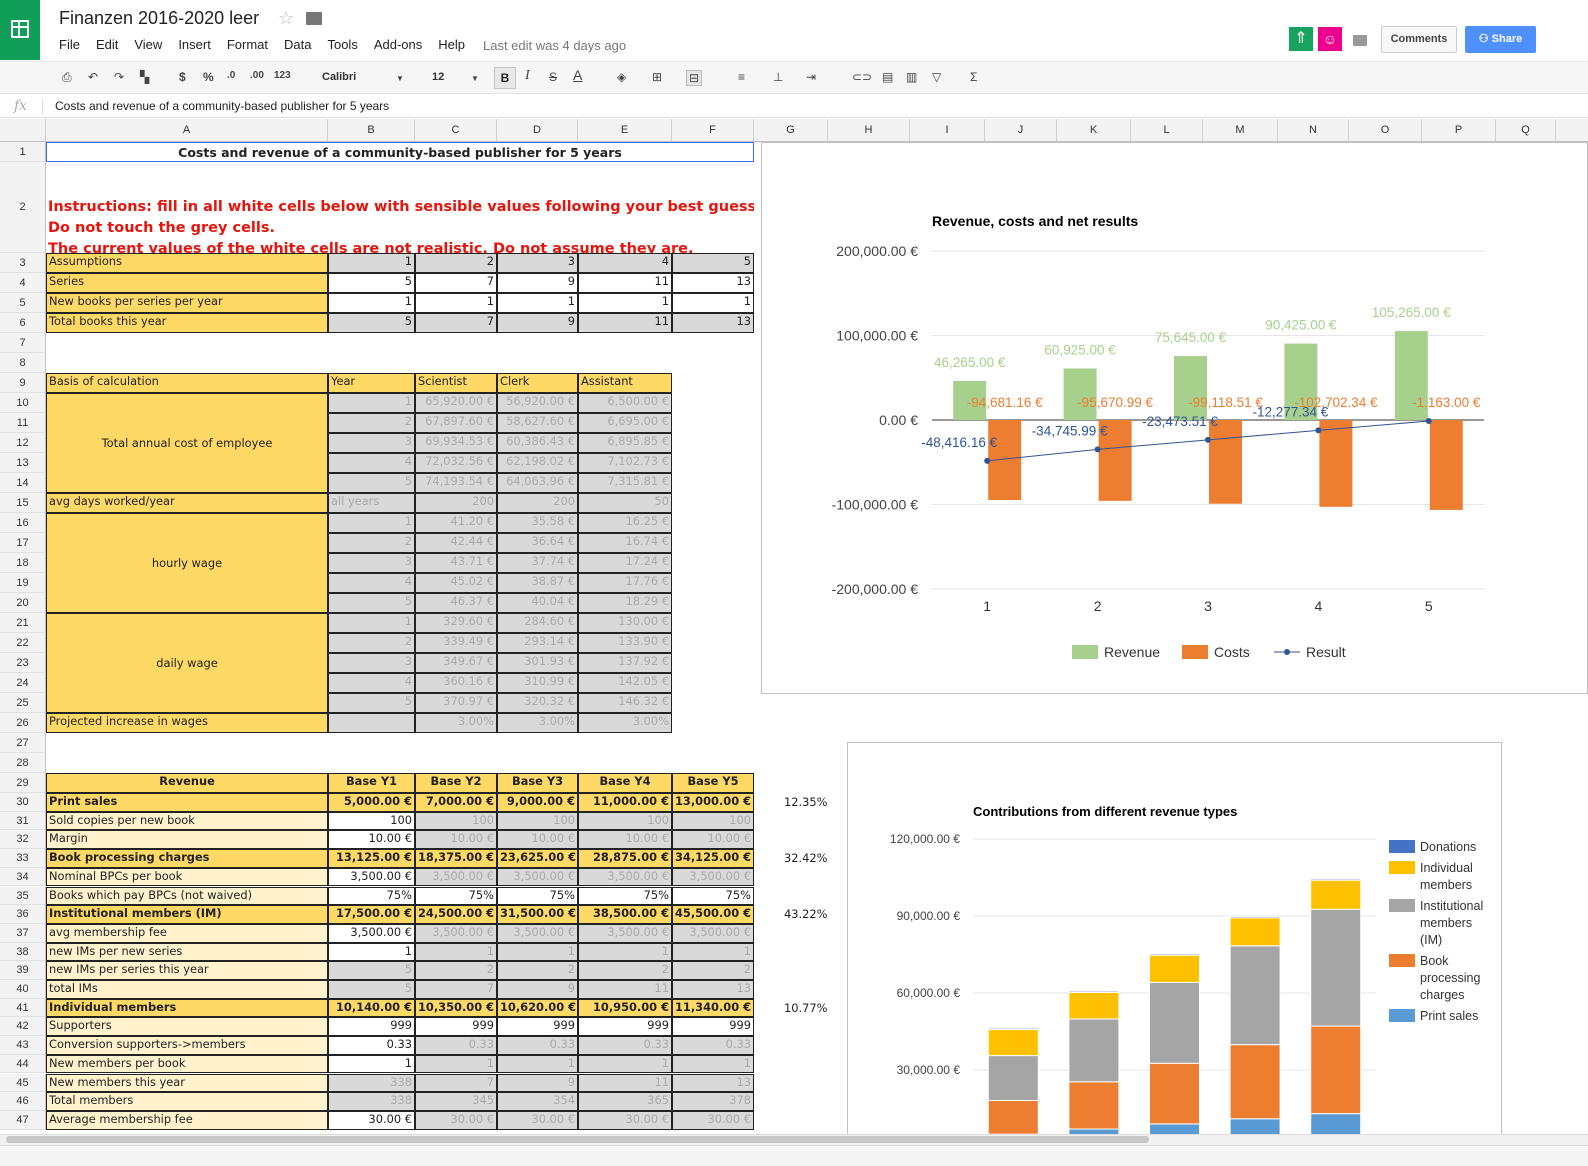 This screenshot has width=1588, height=1166. I want to click on percent-format-button: %, so click(208, 77).